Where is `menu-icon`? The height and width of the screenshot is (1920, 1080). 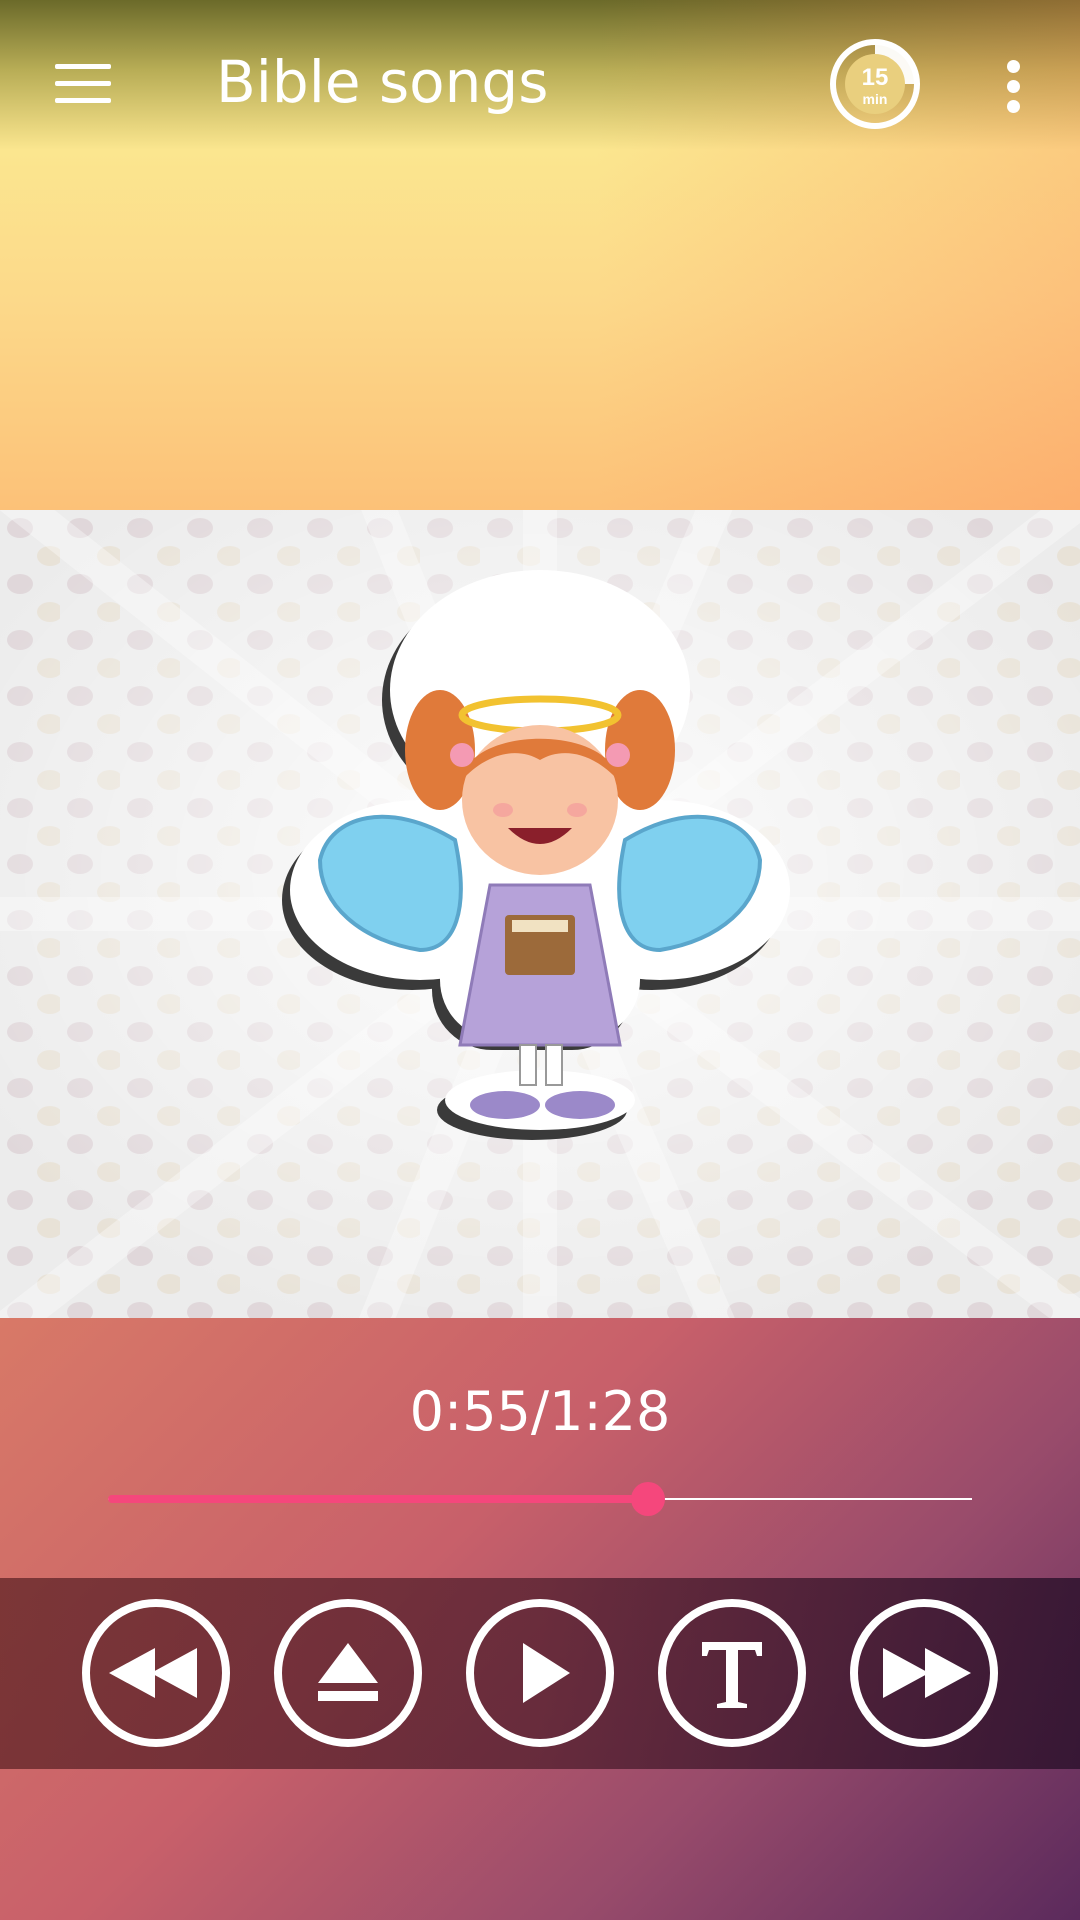 menu-icon is located at coordinates (85, 85).